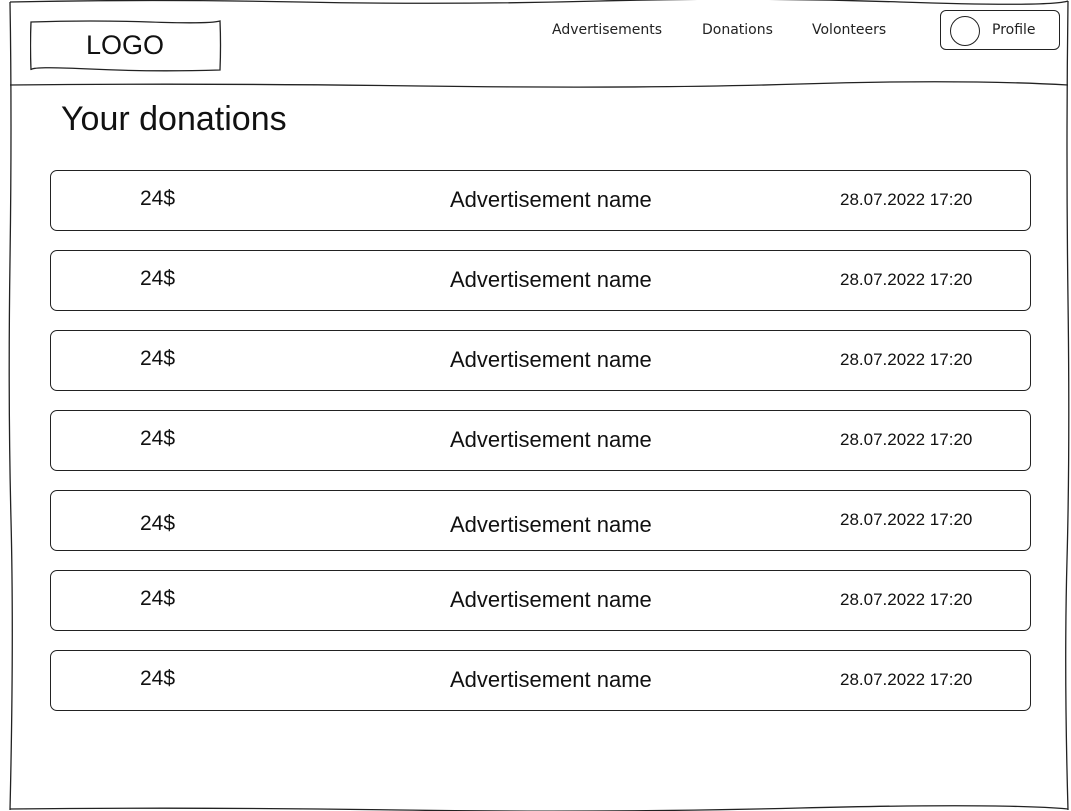 This screenshot has height=811, width=1071. Describe the element at coordinates (849, 30) in the screenshot. I see `nav-volonteers: Volonteers` at that location.